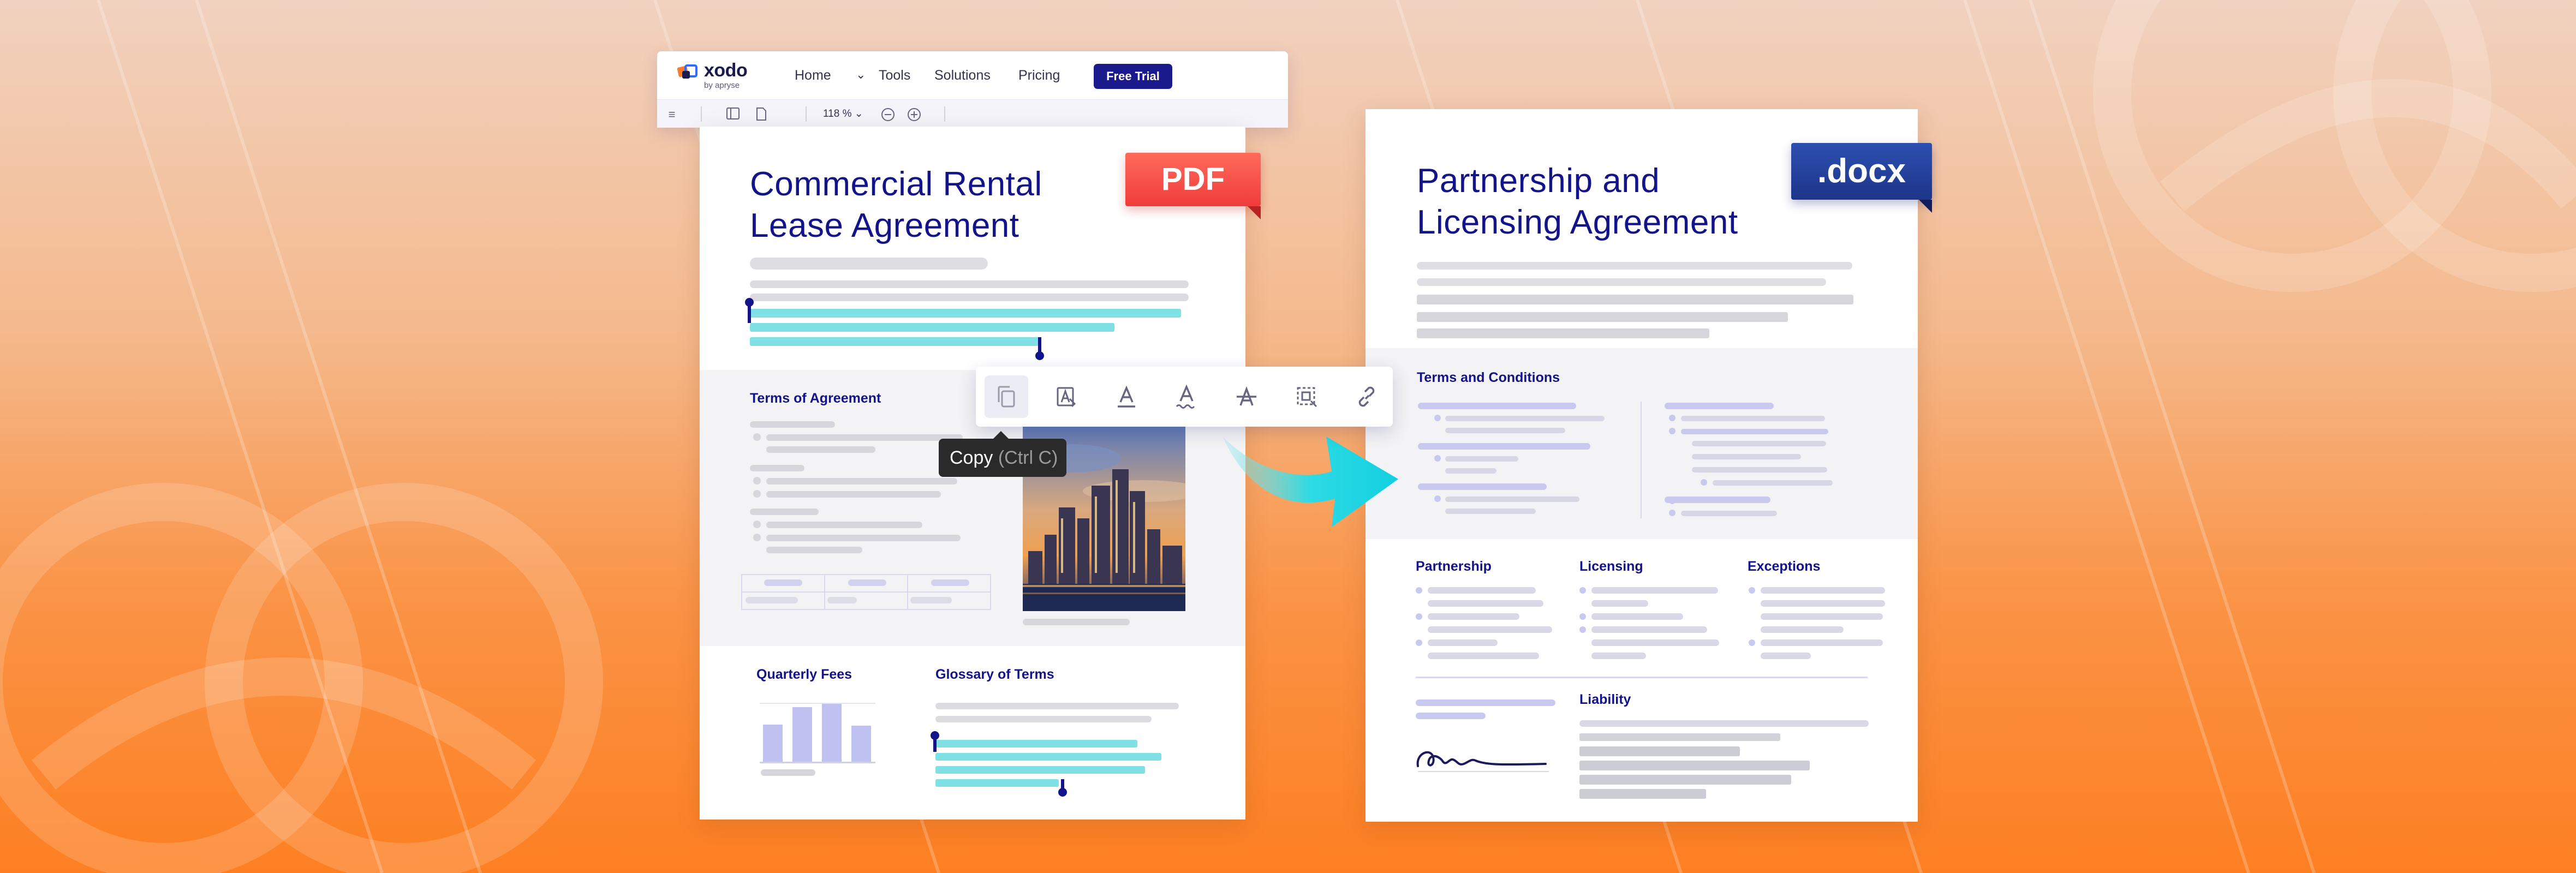 Image resolution: width=2576 pixels, height=873 pixels. I want to click on zoom-in-icon, so click(914, 114).